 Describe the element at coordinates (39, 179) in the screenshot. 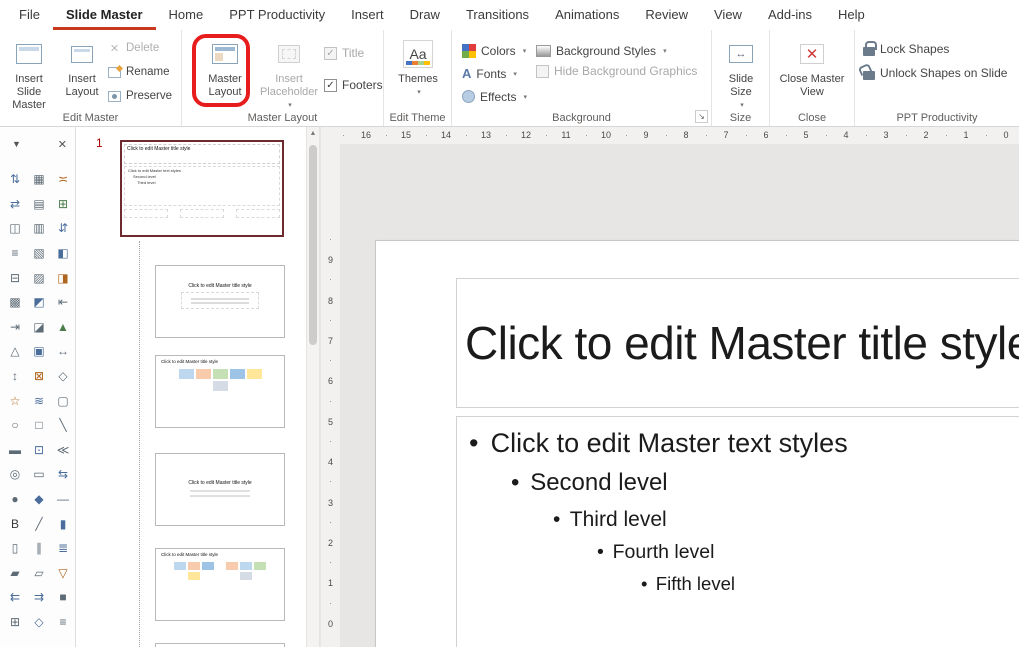

I see `tool-icon: ▦` at that location.